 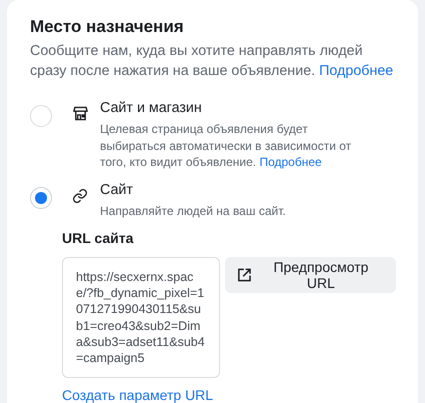 I want to click on option-title: Сайт и магазин, so click(x=151, y=108).